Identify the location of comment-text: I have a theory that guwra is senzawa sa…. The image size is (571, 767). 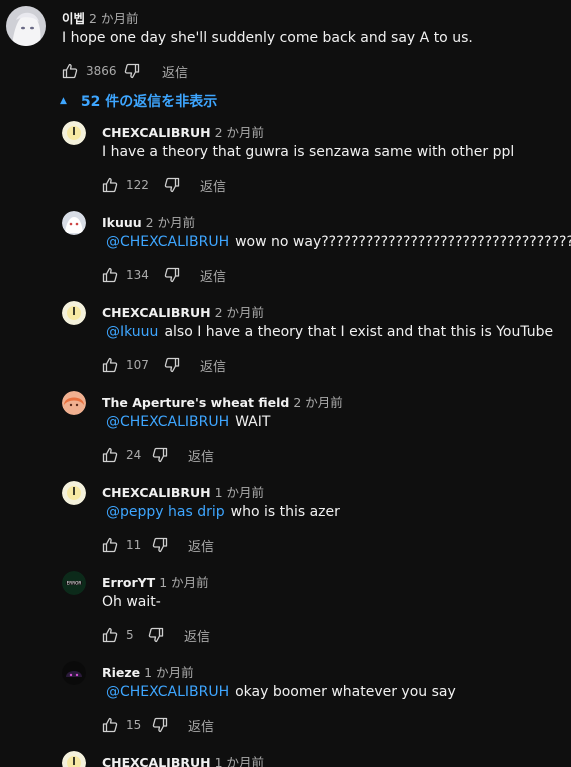
(308, 152).